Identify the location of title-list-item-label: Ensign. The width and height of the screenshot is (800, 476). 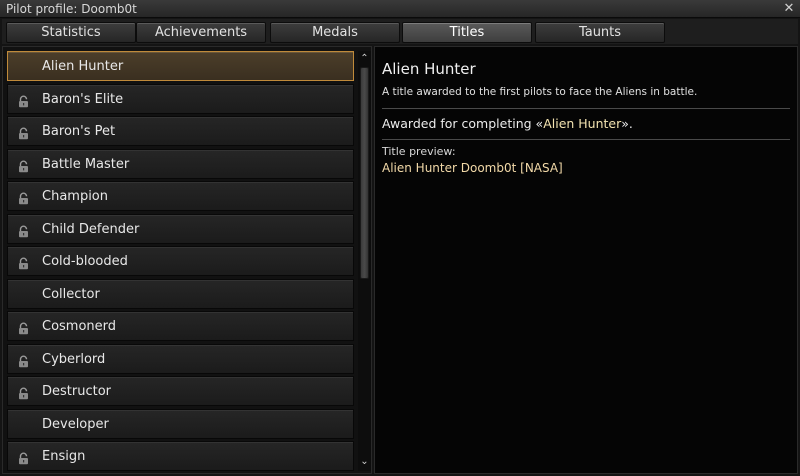
(64, 456).